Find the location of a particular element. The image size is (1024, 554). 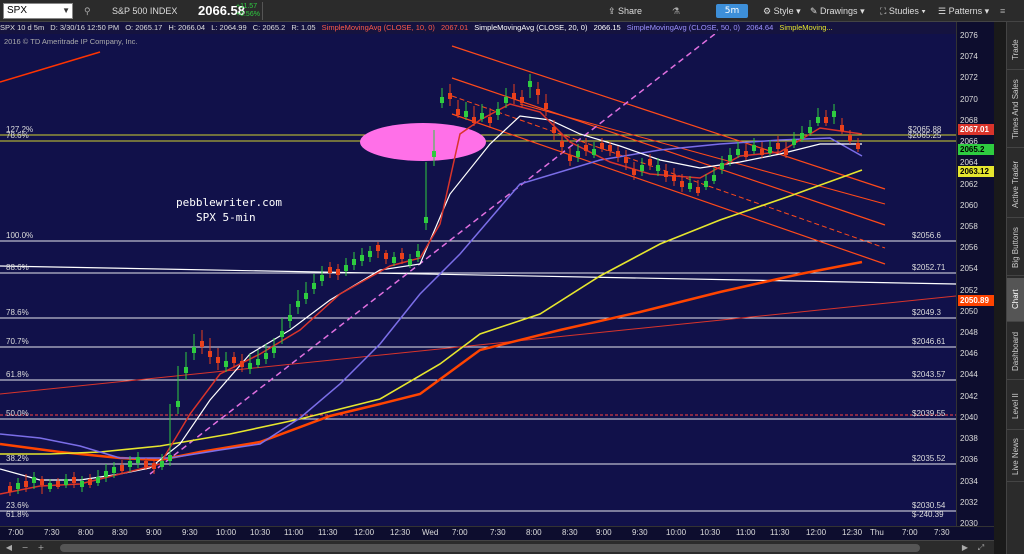

patterns-label: Patterns is located at coordinates (965, 11).